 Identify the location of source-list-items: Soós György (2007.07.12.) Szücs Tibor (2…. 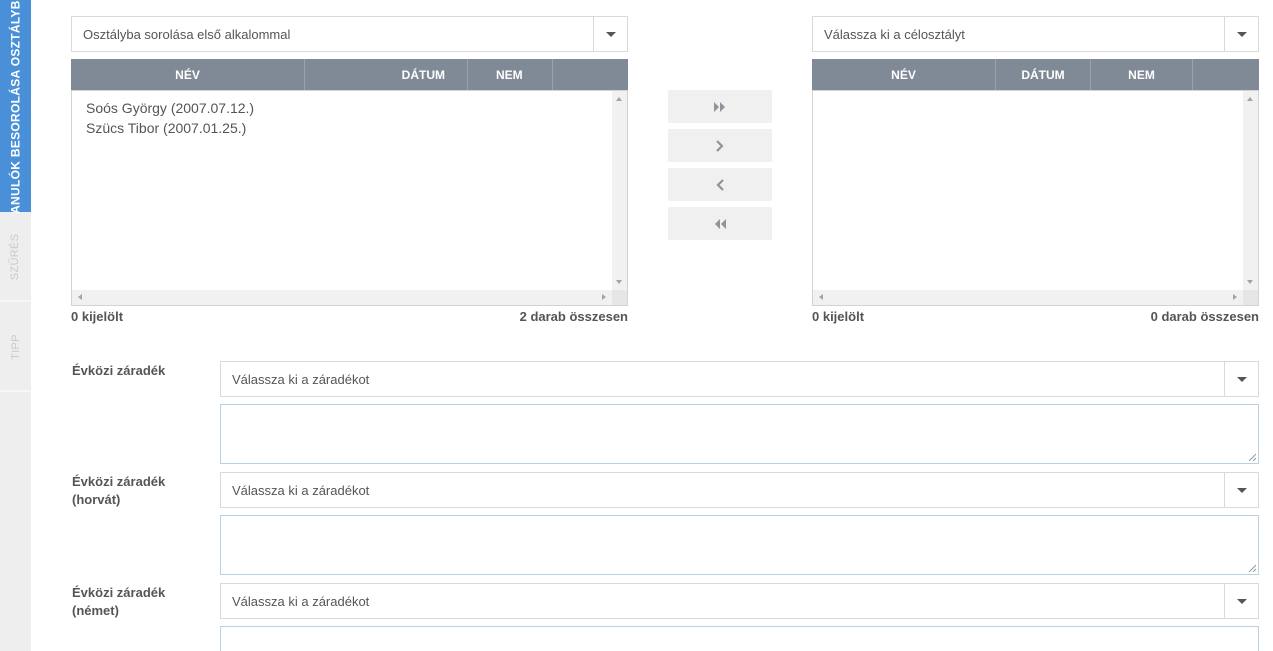
(170, 118).